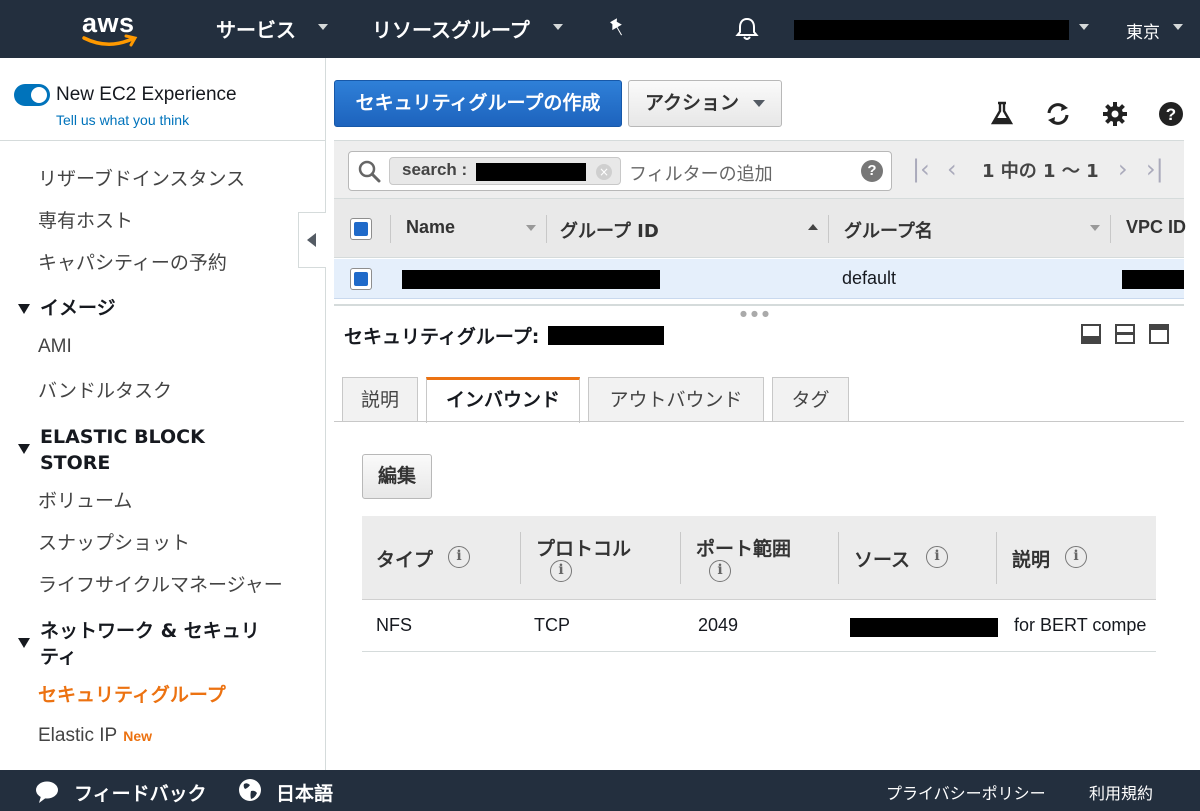 This screenshot has width=1200, height=811. I want to click on sidebar-item-lifecycle-manager: ライフサイクルマネージャー, so click(160, 583).